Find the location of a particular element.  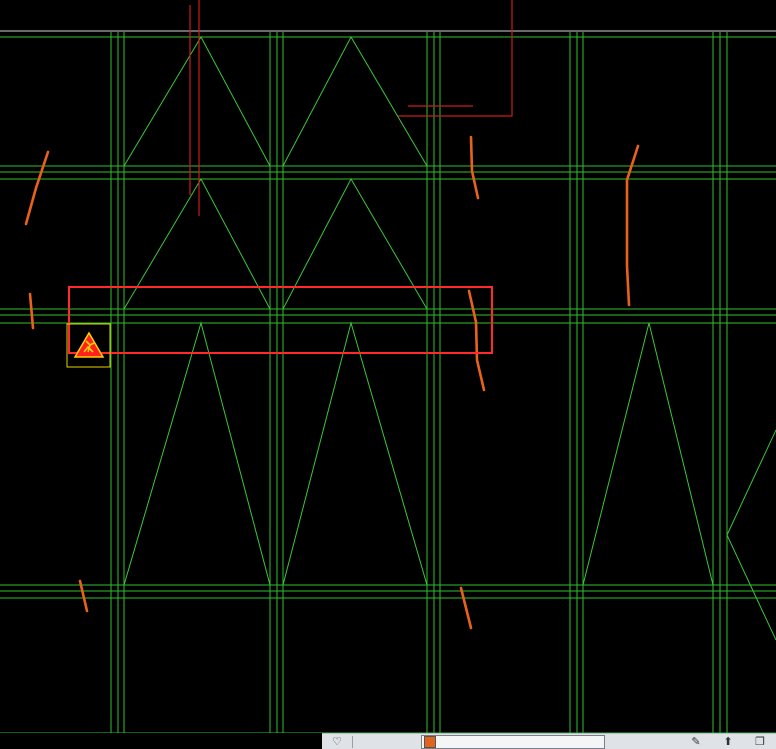

window-icon: ❐ is located at coordinates (760, 741).